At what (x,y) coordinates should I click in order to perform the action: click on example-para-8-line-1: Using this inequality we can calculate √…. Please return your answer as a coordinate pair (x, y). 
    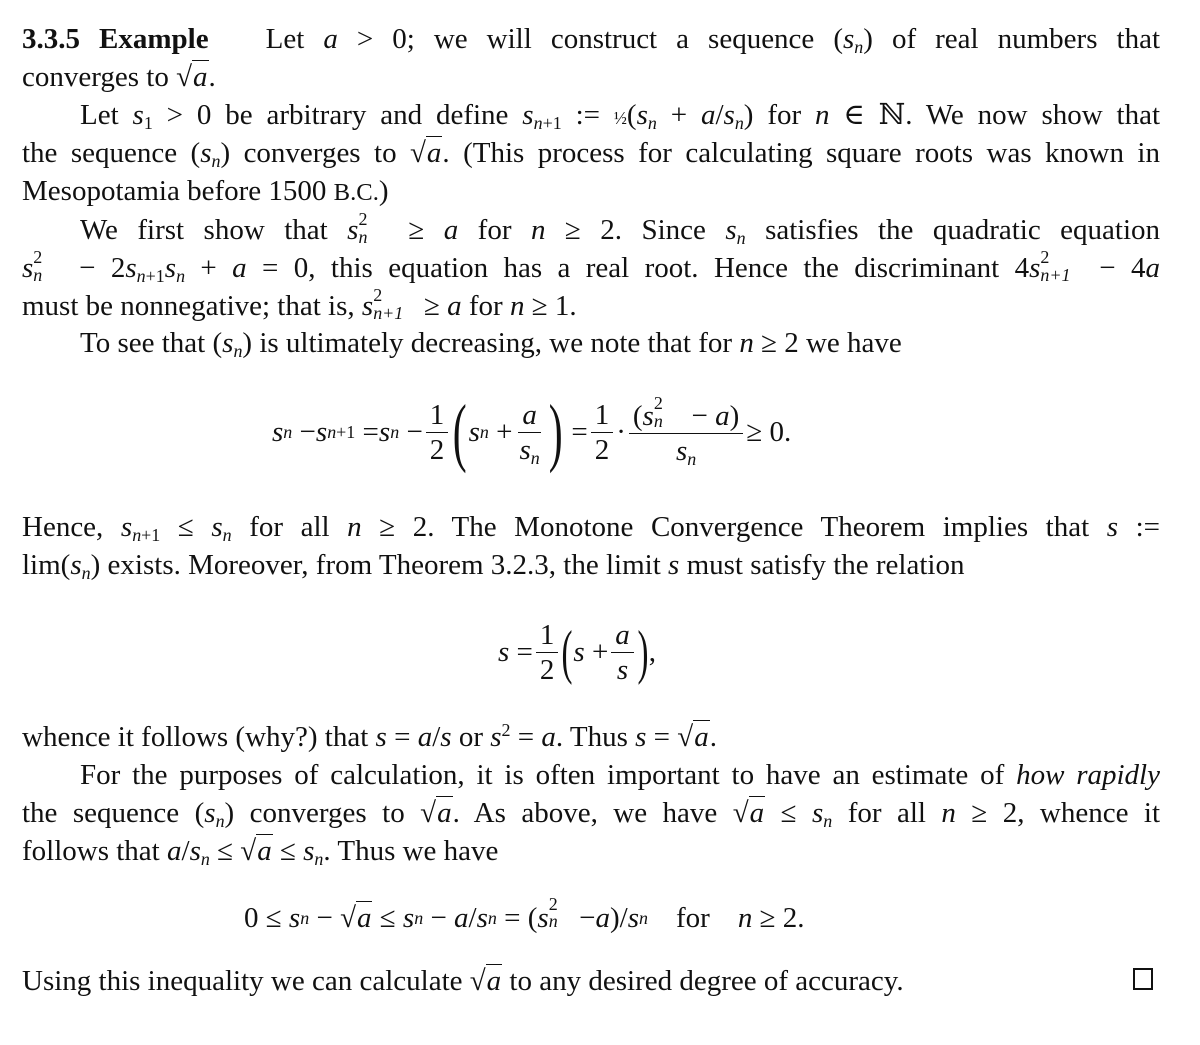
    Looking at the image, I should click on (591, 981).